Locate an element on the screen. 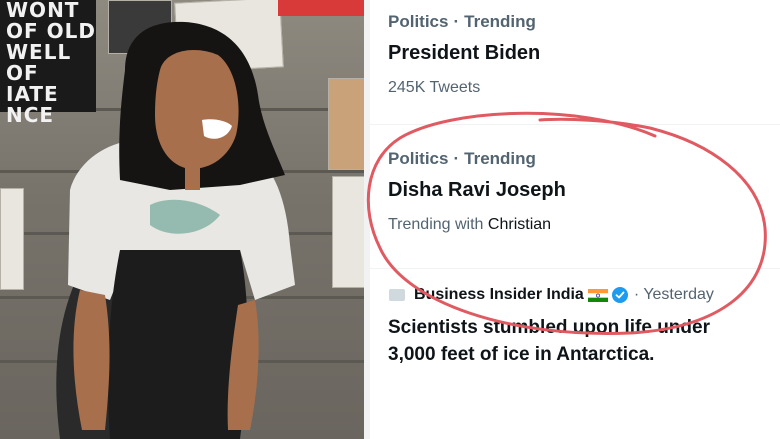 Image resolution: width=780 pixels, height=439 pixels. trend-with-topic: Christian is located at coordinates (519, 224).